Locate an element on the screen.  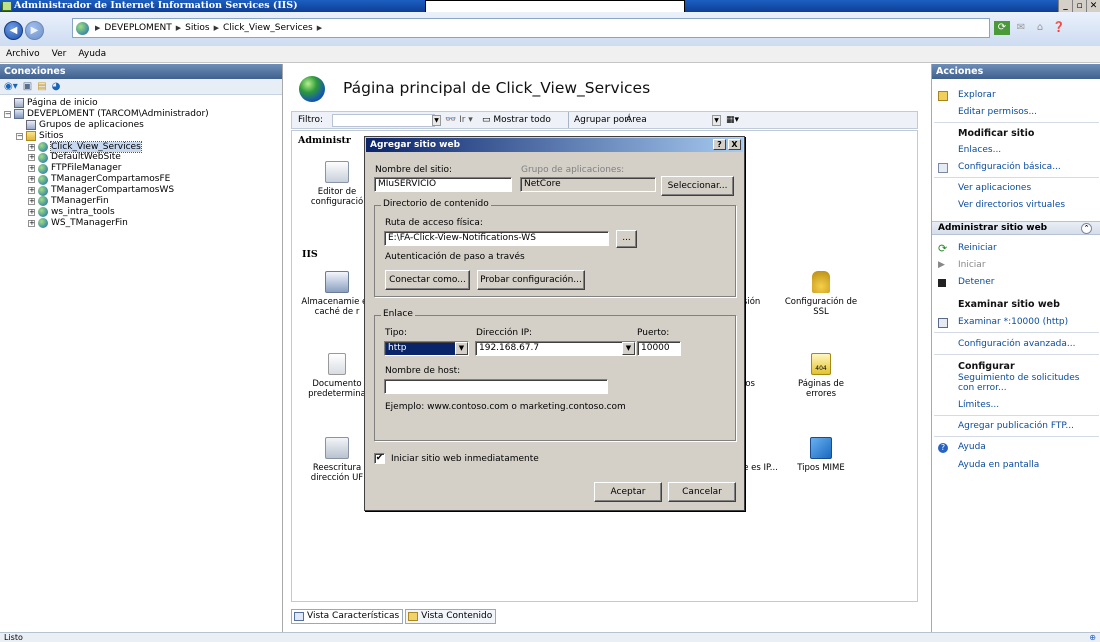
action-stop: Detener is located at coordinates (1016, 282).